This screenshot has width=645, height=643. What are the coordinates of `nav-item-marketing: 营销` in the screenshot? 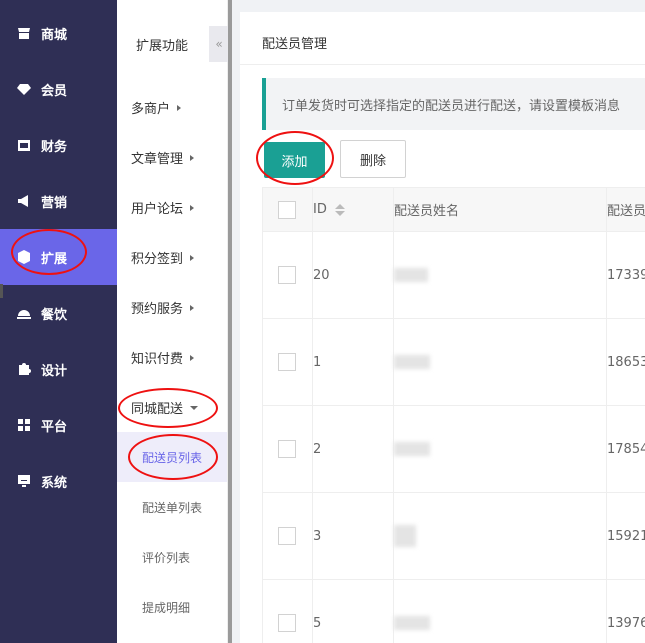 It's located at (58, 201).